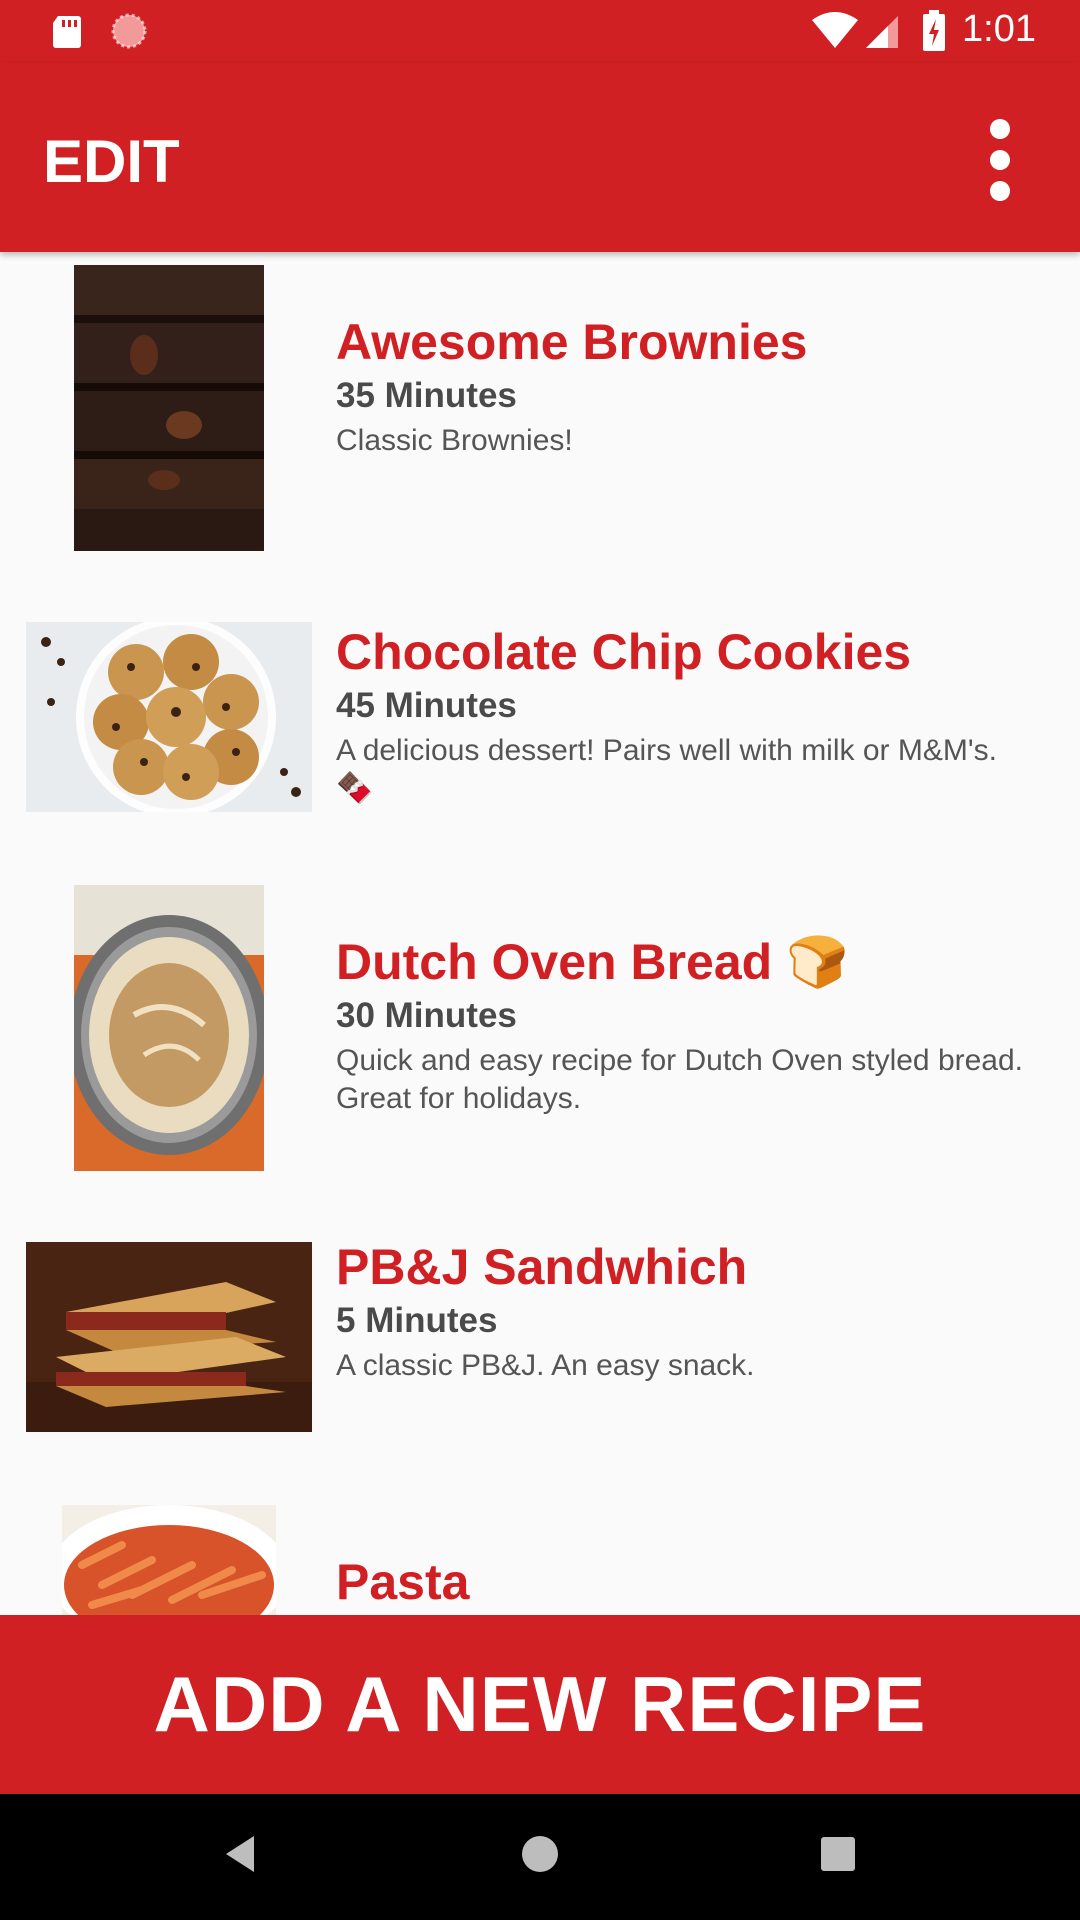  What do you see at coordinates (403, 1582) in the screenshot?
I see `recipe-title: Pasta` at bounding box center [403, 1582].